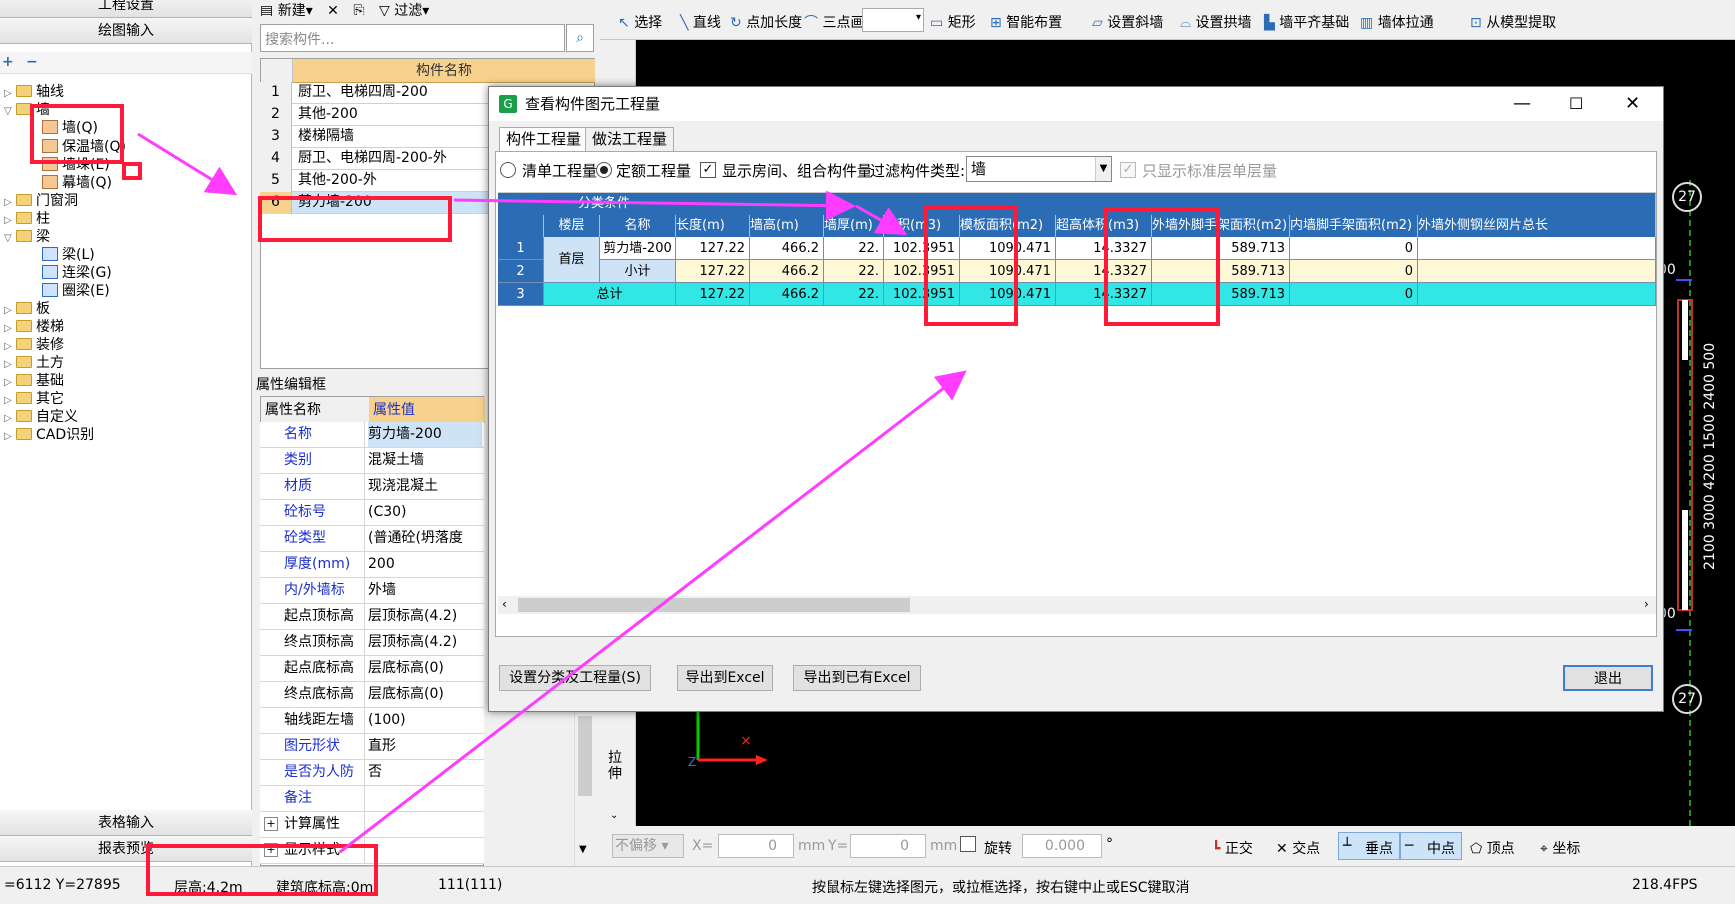 The image size is (1735, 904). What do you see at coordinates (372, 799) in the screenshot?
I see `property-row: 备注` at bounding box center [372, 799].